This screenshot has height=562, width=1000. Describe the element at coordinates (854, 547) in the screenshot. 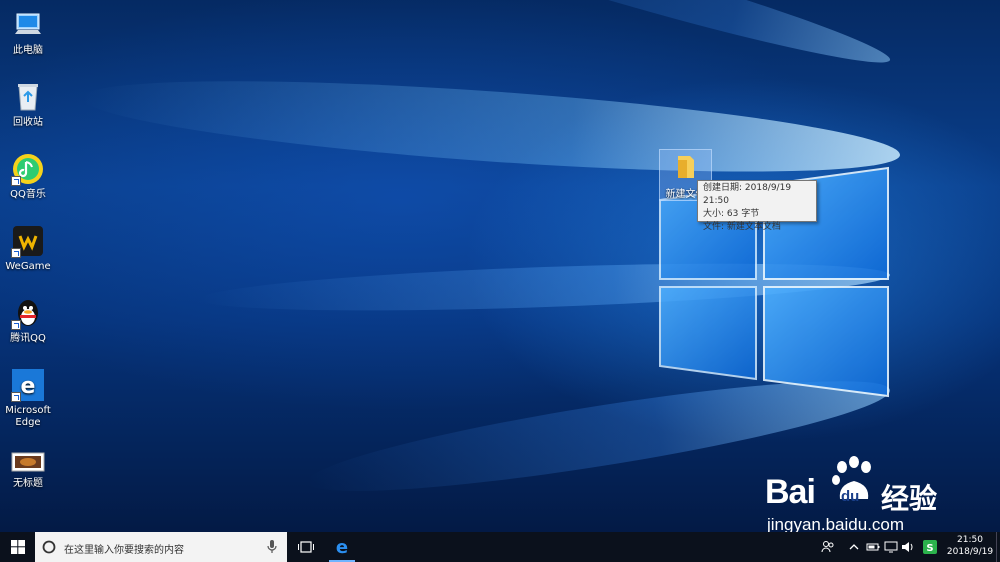

I see `tray-overflow-chevron-icon` at that location.